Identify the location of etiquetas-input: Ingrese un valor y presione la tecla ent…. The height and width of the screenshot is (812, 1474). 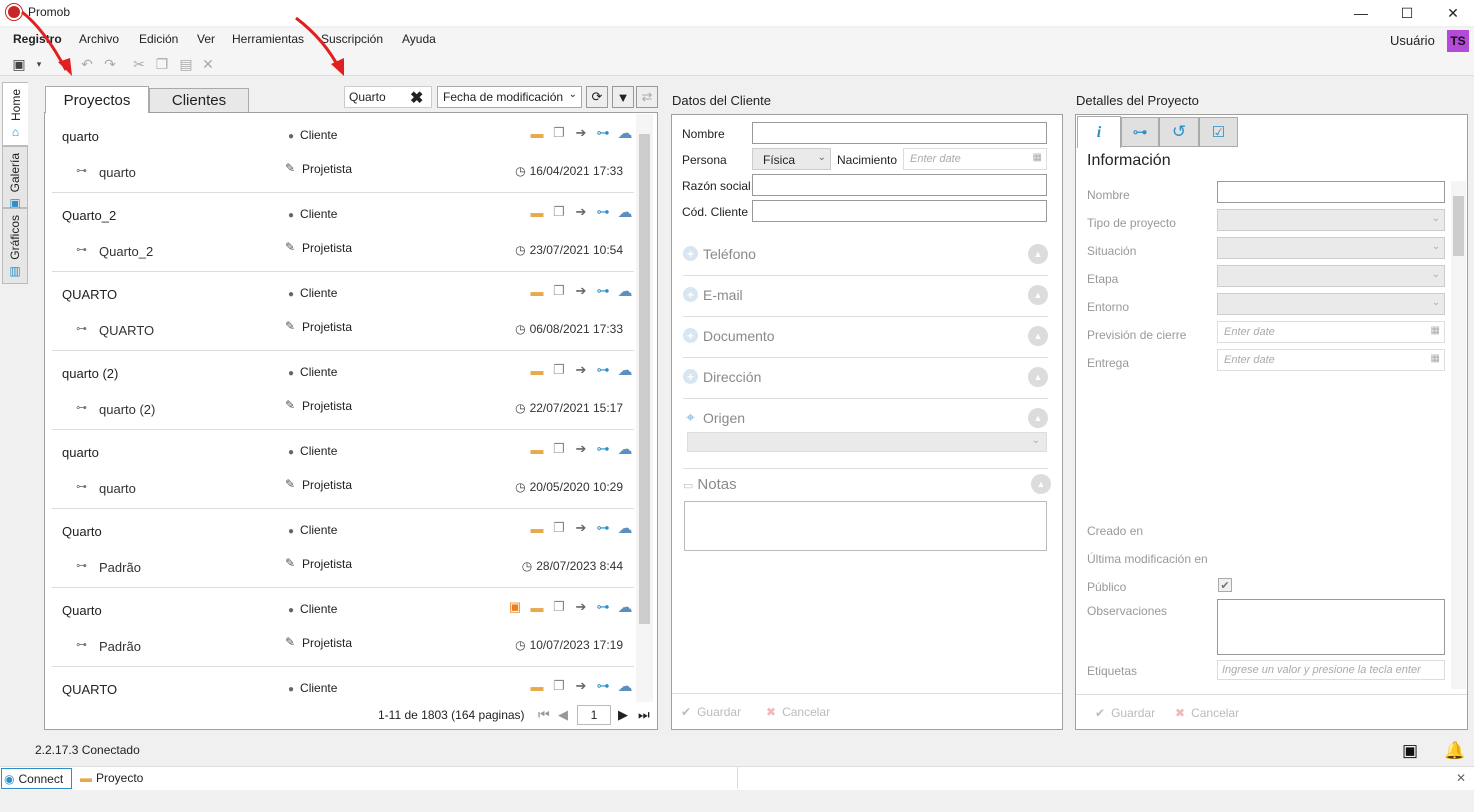
(1331, 670).